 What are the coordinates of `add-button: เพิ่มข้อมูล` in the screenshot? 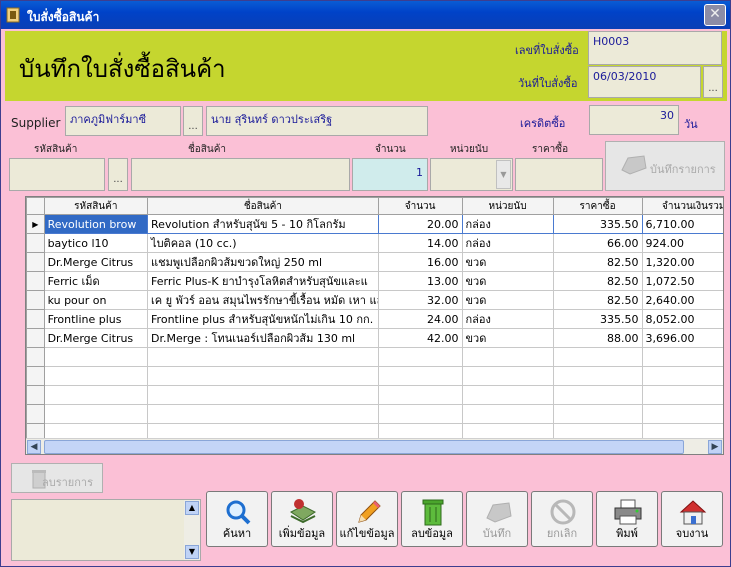 It's located at (302, 519).